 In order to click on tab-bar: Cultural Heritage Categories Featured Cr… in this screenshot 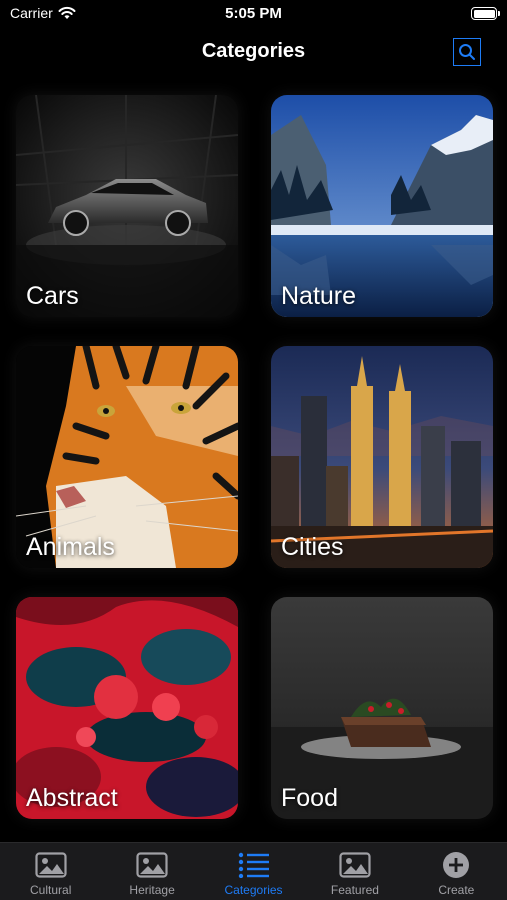, I will do `click(253, 871)`.